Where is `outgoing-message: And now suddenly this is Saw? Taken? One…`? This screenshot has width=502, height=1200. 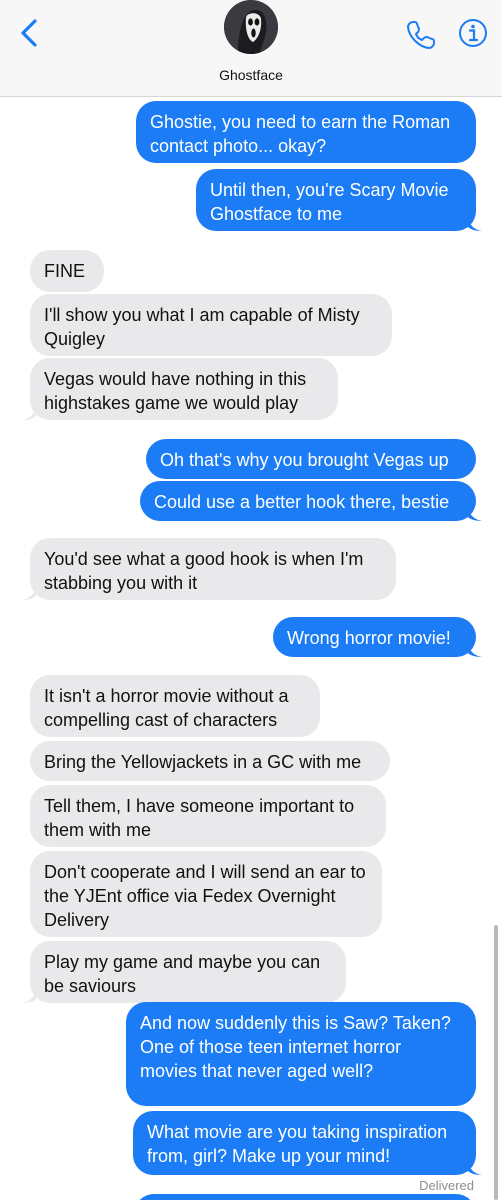
outgoing-message: And now suddenly this is Saw? Taken? One… is located at coordinates (301, 1054).